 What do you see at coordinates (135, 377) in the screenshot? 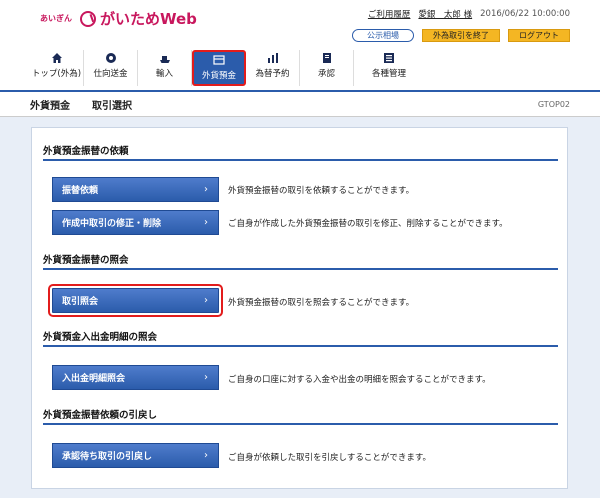
I see `deposit-withdrawal-inquiry-button: 入出金明細照会 ›` at bounding box center [135, 377].